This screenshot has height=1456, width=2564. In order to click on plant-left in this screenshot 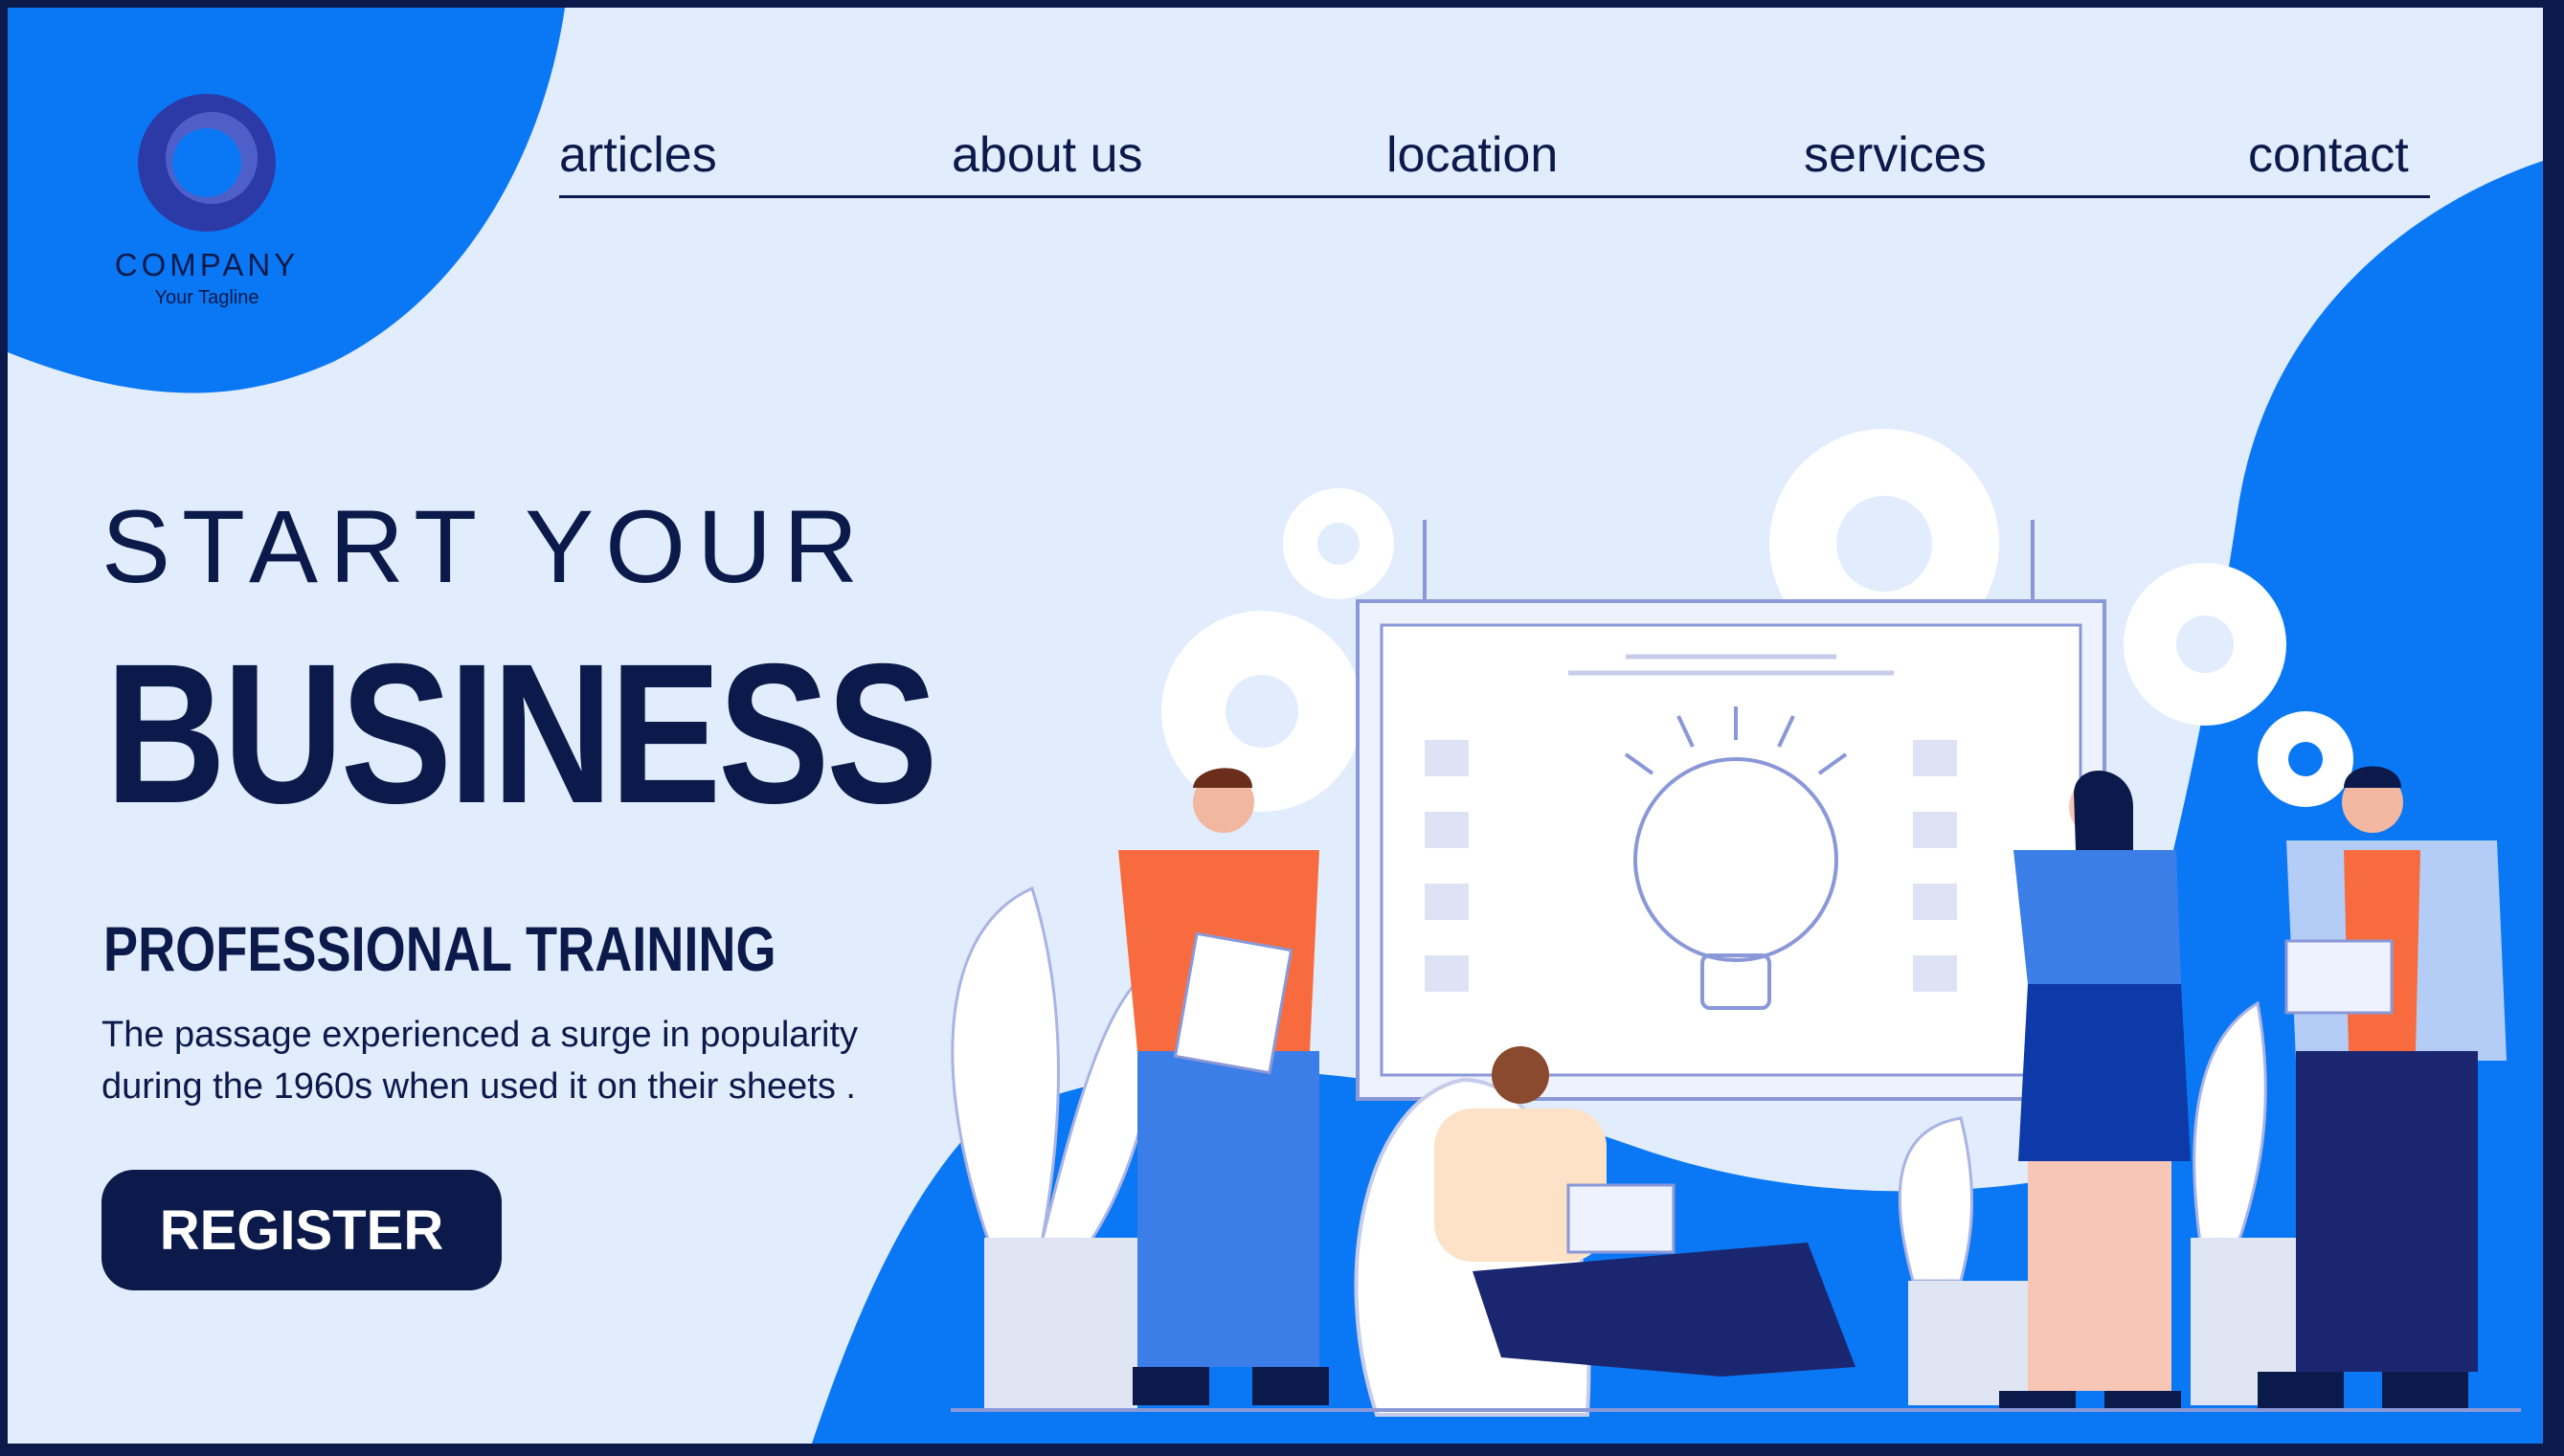, I will do `click(1055, 1148)`.